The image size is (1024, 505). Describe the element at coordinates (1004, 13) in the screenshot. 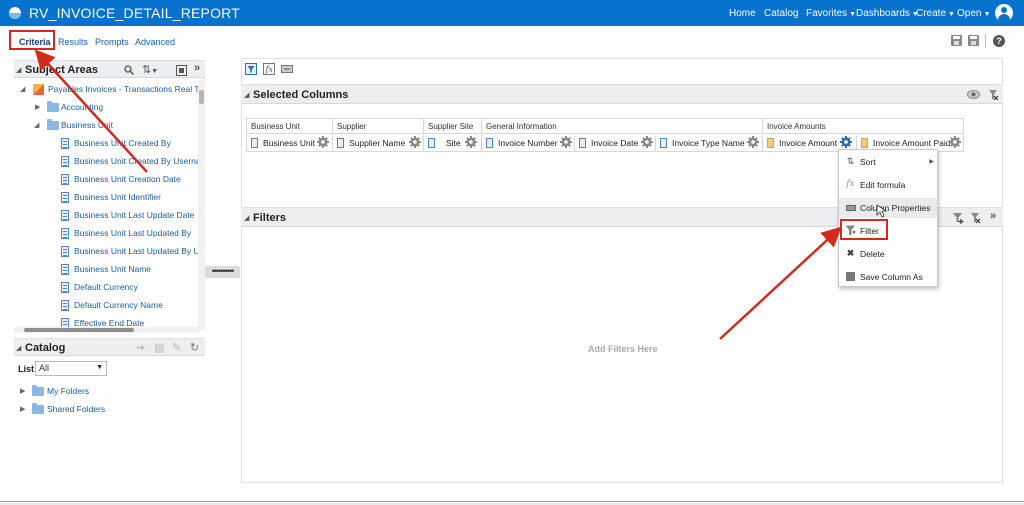

I see `user-avatar-icon` at that location.